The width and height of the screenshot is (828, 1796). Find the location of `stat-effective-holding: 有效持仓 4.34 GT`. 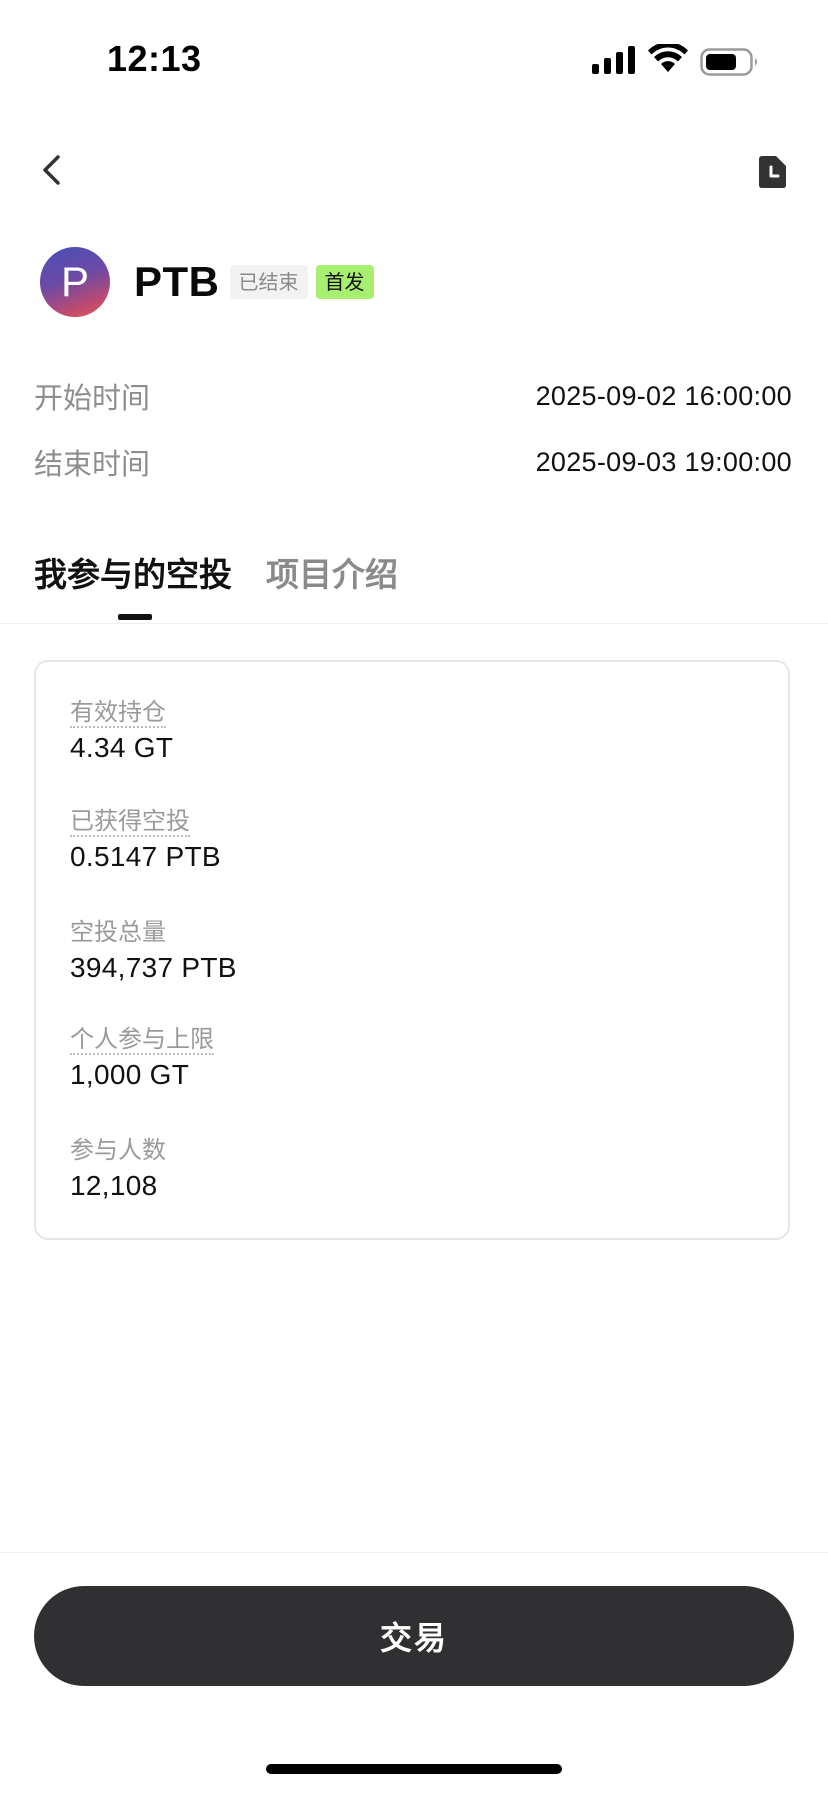

stat-effective-holding: 有效持仓 4.34 GT is located at coordinates (121, 731).